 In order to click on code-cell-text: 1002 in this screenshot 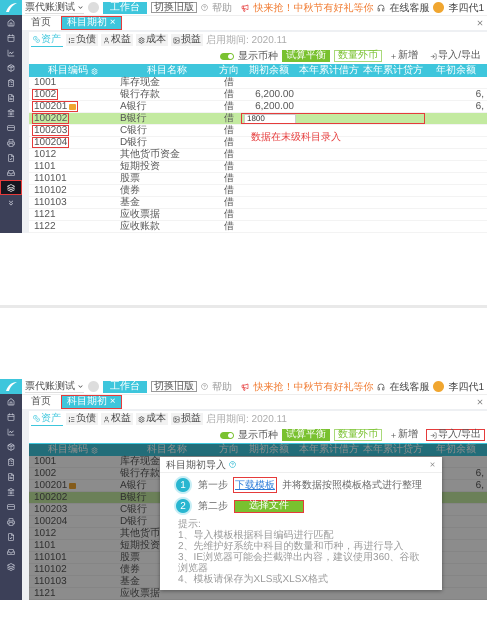, I will do `click(45, 473)`.